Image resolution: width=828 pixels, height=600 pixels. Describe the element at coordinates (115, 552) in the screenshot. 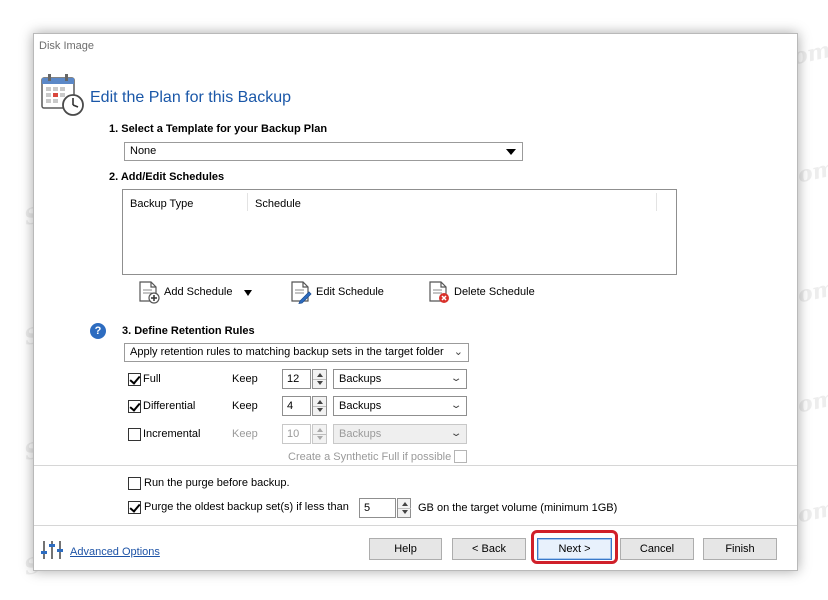

I see `advanced-options-link: Advanced Options` at that location.